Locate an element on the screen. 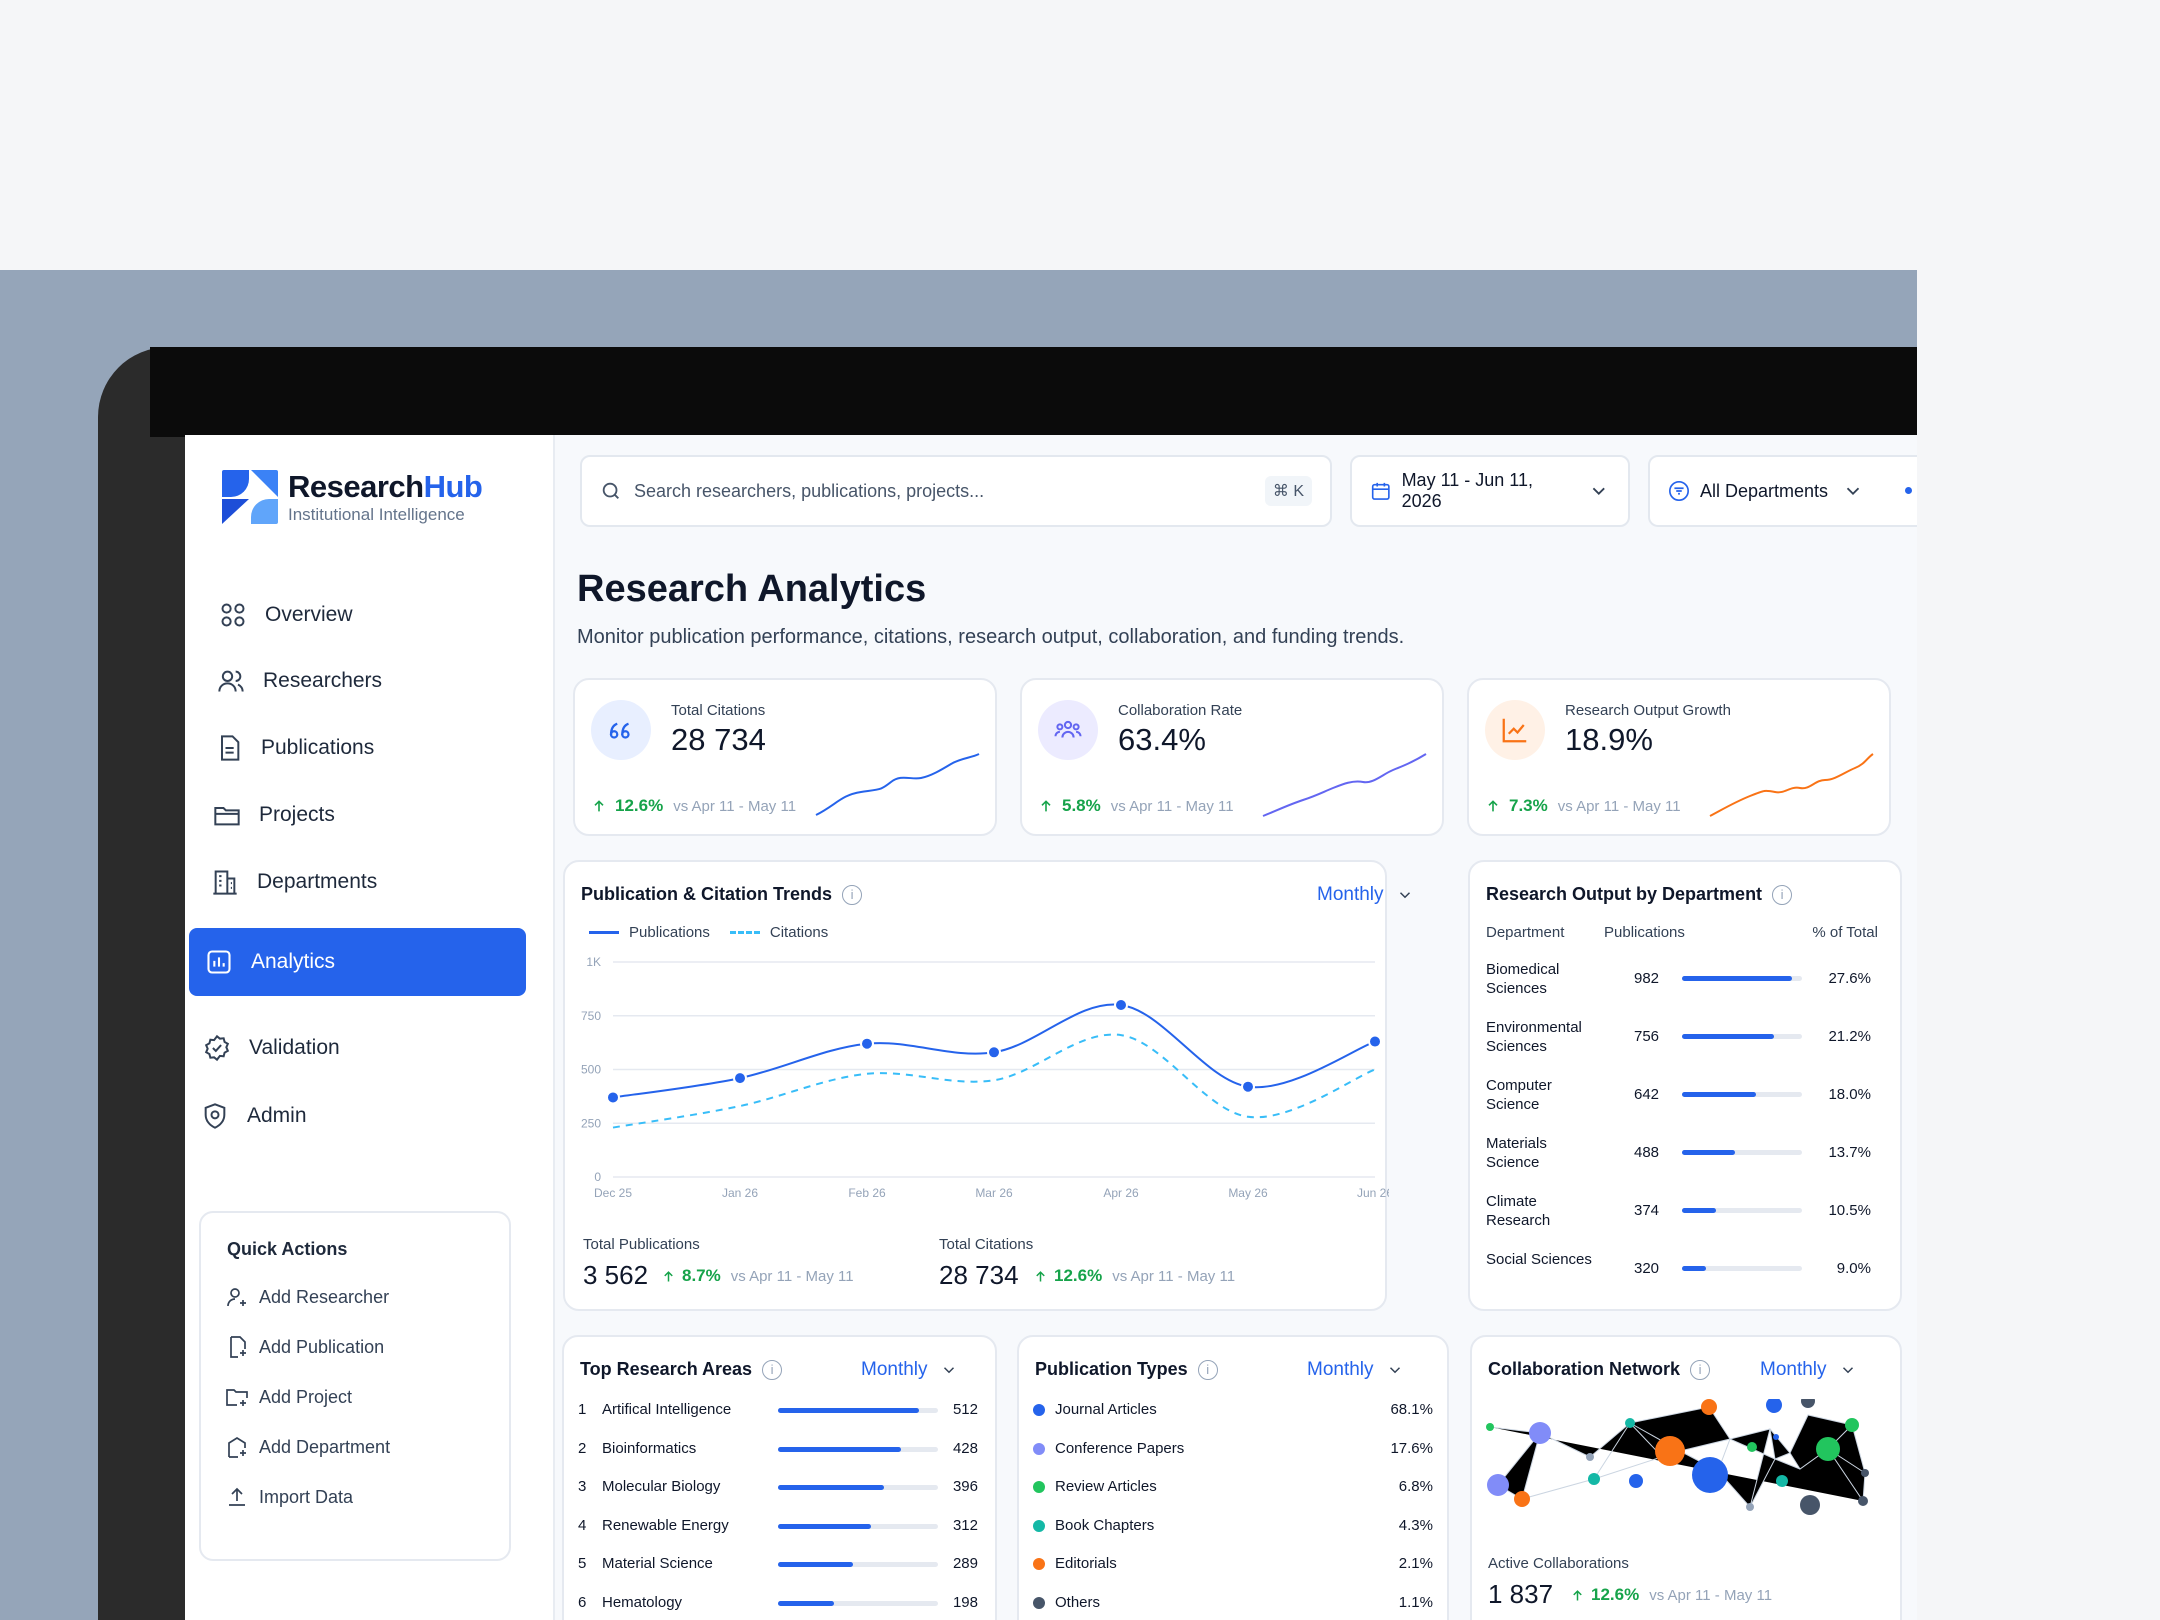 The image size is (2160, 1620). search-icon is located at coordinates (610, 490).